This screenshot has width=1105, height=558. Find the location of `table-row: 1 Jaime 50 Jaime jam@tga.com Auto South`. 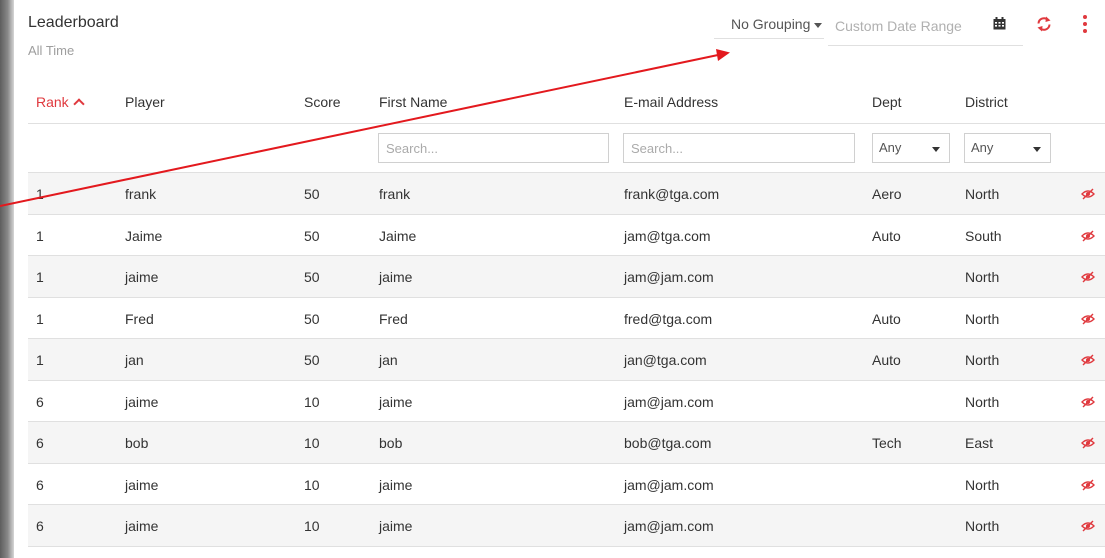

table-row: 1 Jaime 50 Jaime jam@tga.com Auto South is located at coordinates (566, 235).